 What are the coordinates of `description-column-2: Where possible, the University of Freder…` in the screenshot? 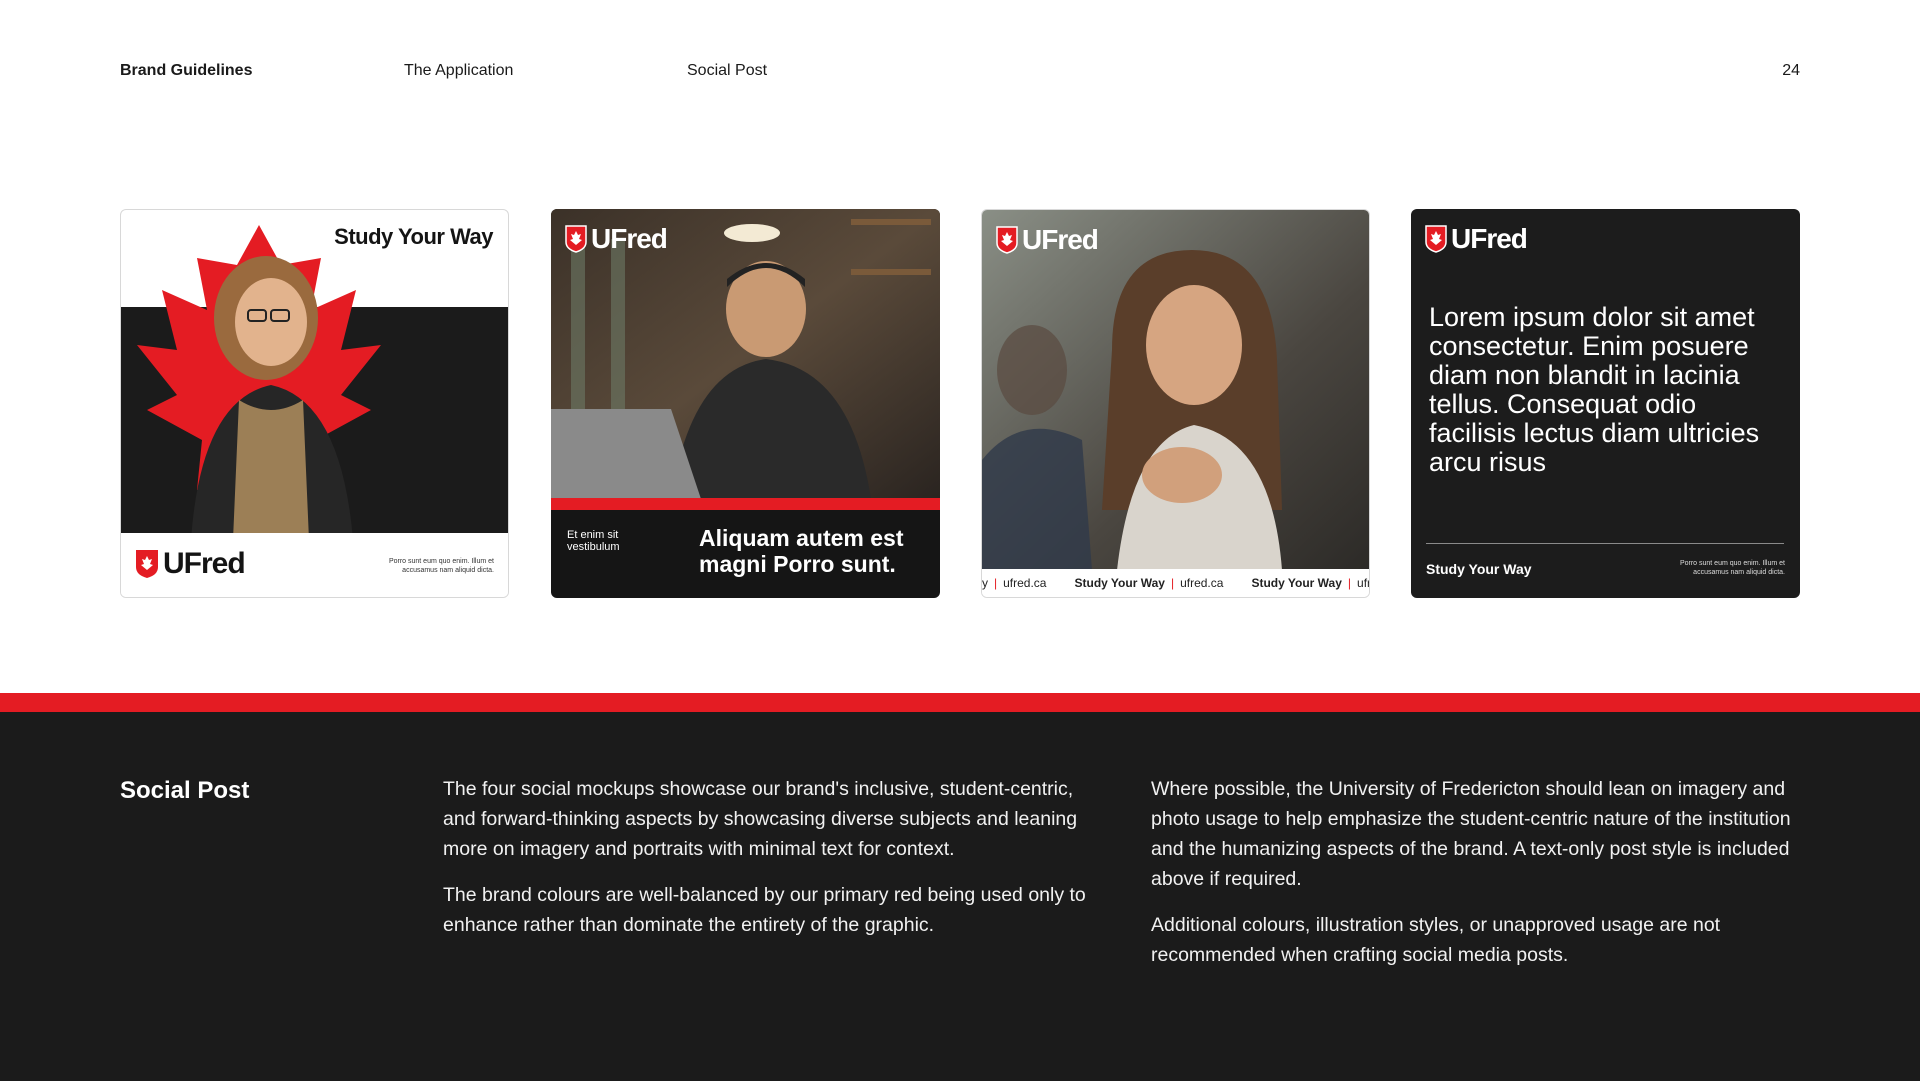 It's located at (1481, 880).